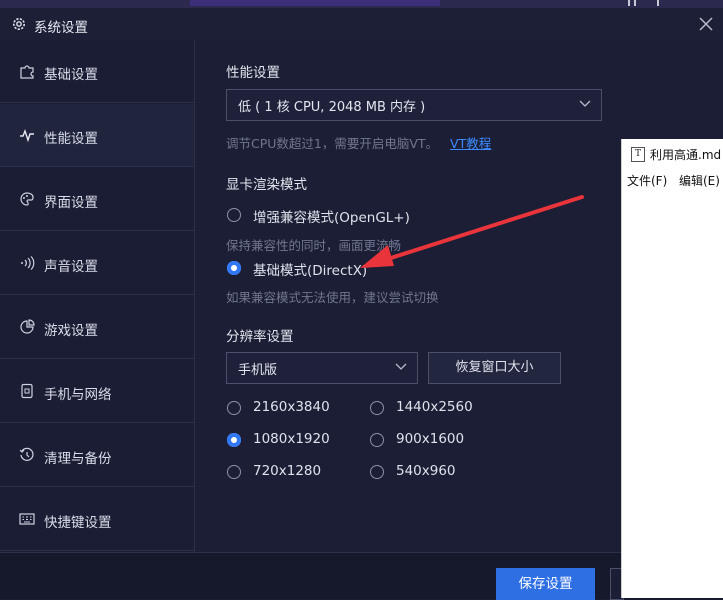 This screenshot has height=600, width=723. Describe the element at coordinates (253, 73) in the screenshot. I see `performance-heading: 性能设置` at that location.